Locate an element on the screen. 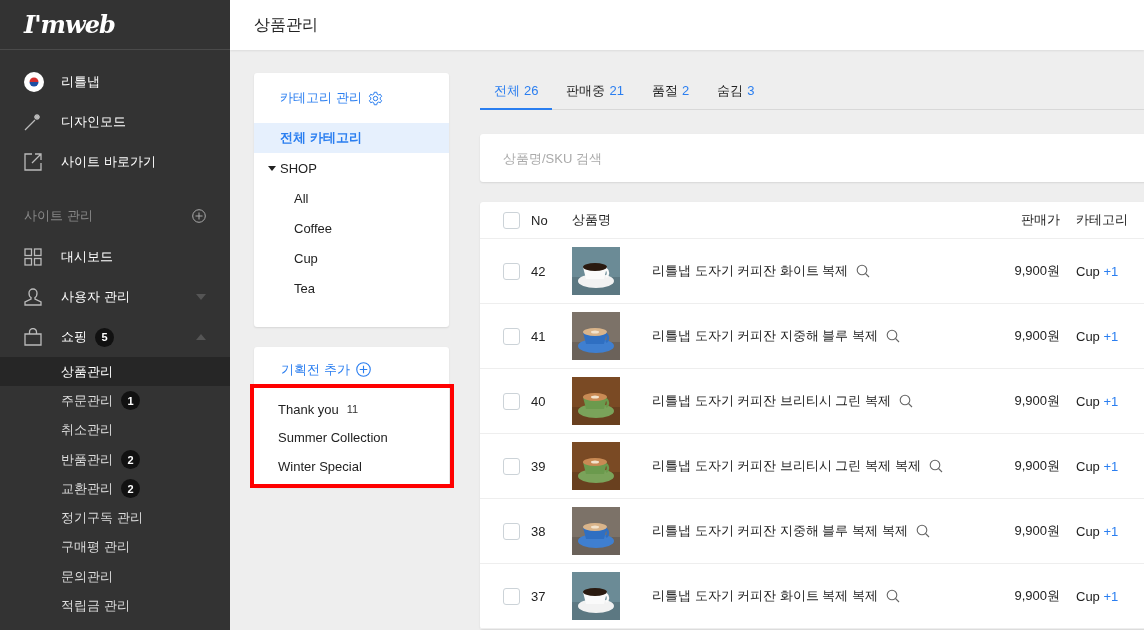 The width and height of the screenshot is (1144, 630). column-header: No is located at coordinates (540, 220).